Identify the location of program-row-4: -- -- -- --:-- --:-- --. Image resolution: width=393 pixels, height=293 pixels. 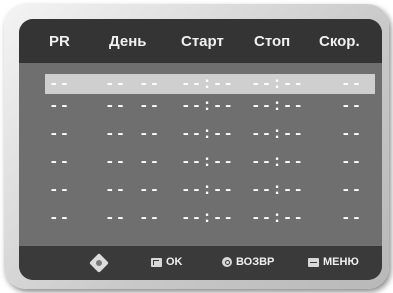
(200, 162).